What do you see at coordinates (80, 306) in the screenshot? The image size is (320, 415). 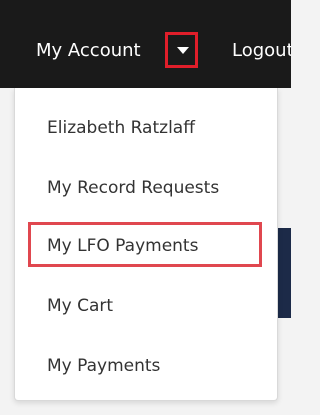 I see `menu-item-cart: My Cart` at bounding box center [80, 306].